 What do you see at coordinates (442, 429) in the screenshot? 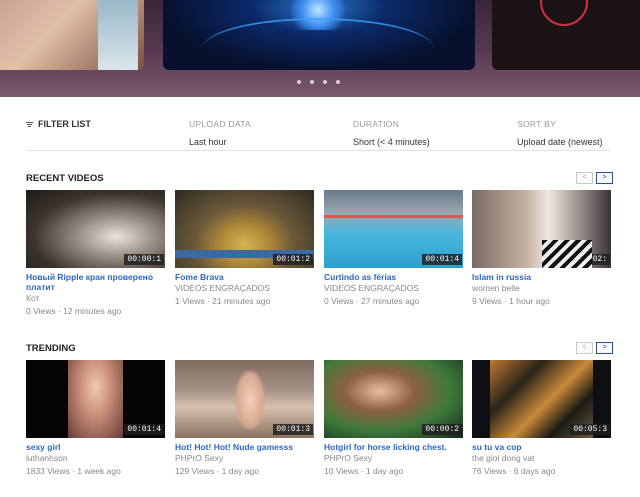
I see `video-duration: 00:00:2` at bounding box center [442, 429].